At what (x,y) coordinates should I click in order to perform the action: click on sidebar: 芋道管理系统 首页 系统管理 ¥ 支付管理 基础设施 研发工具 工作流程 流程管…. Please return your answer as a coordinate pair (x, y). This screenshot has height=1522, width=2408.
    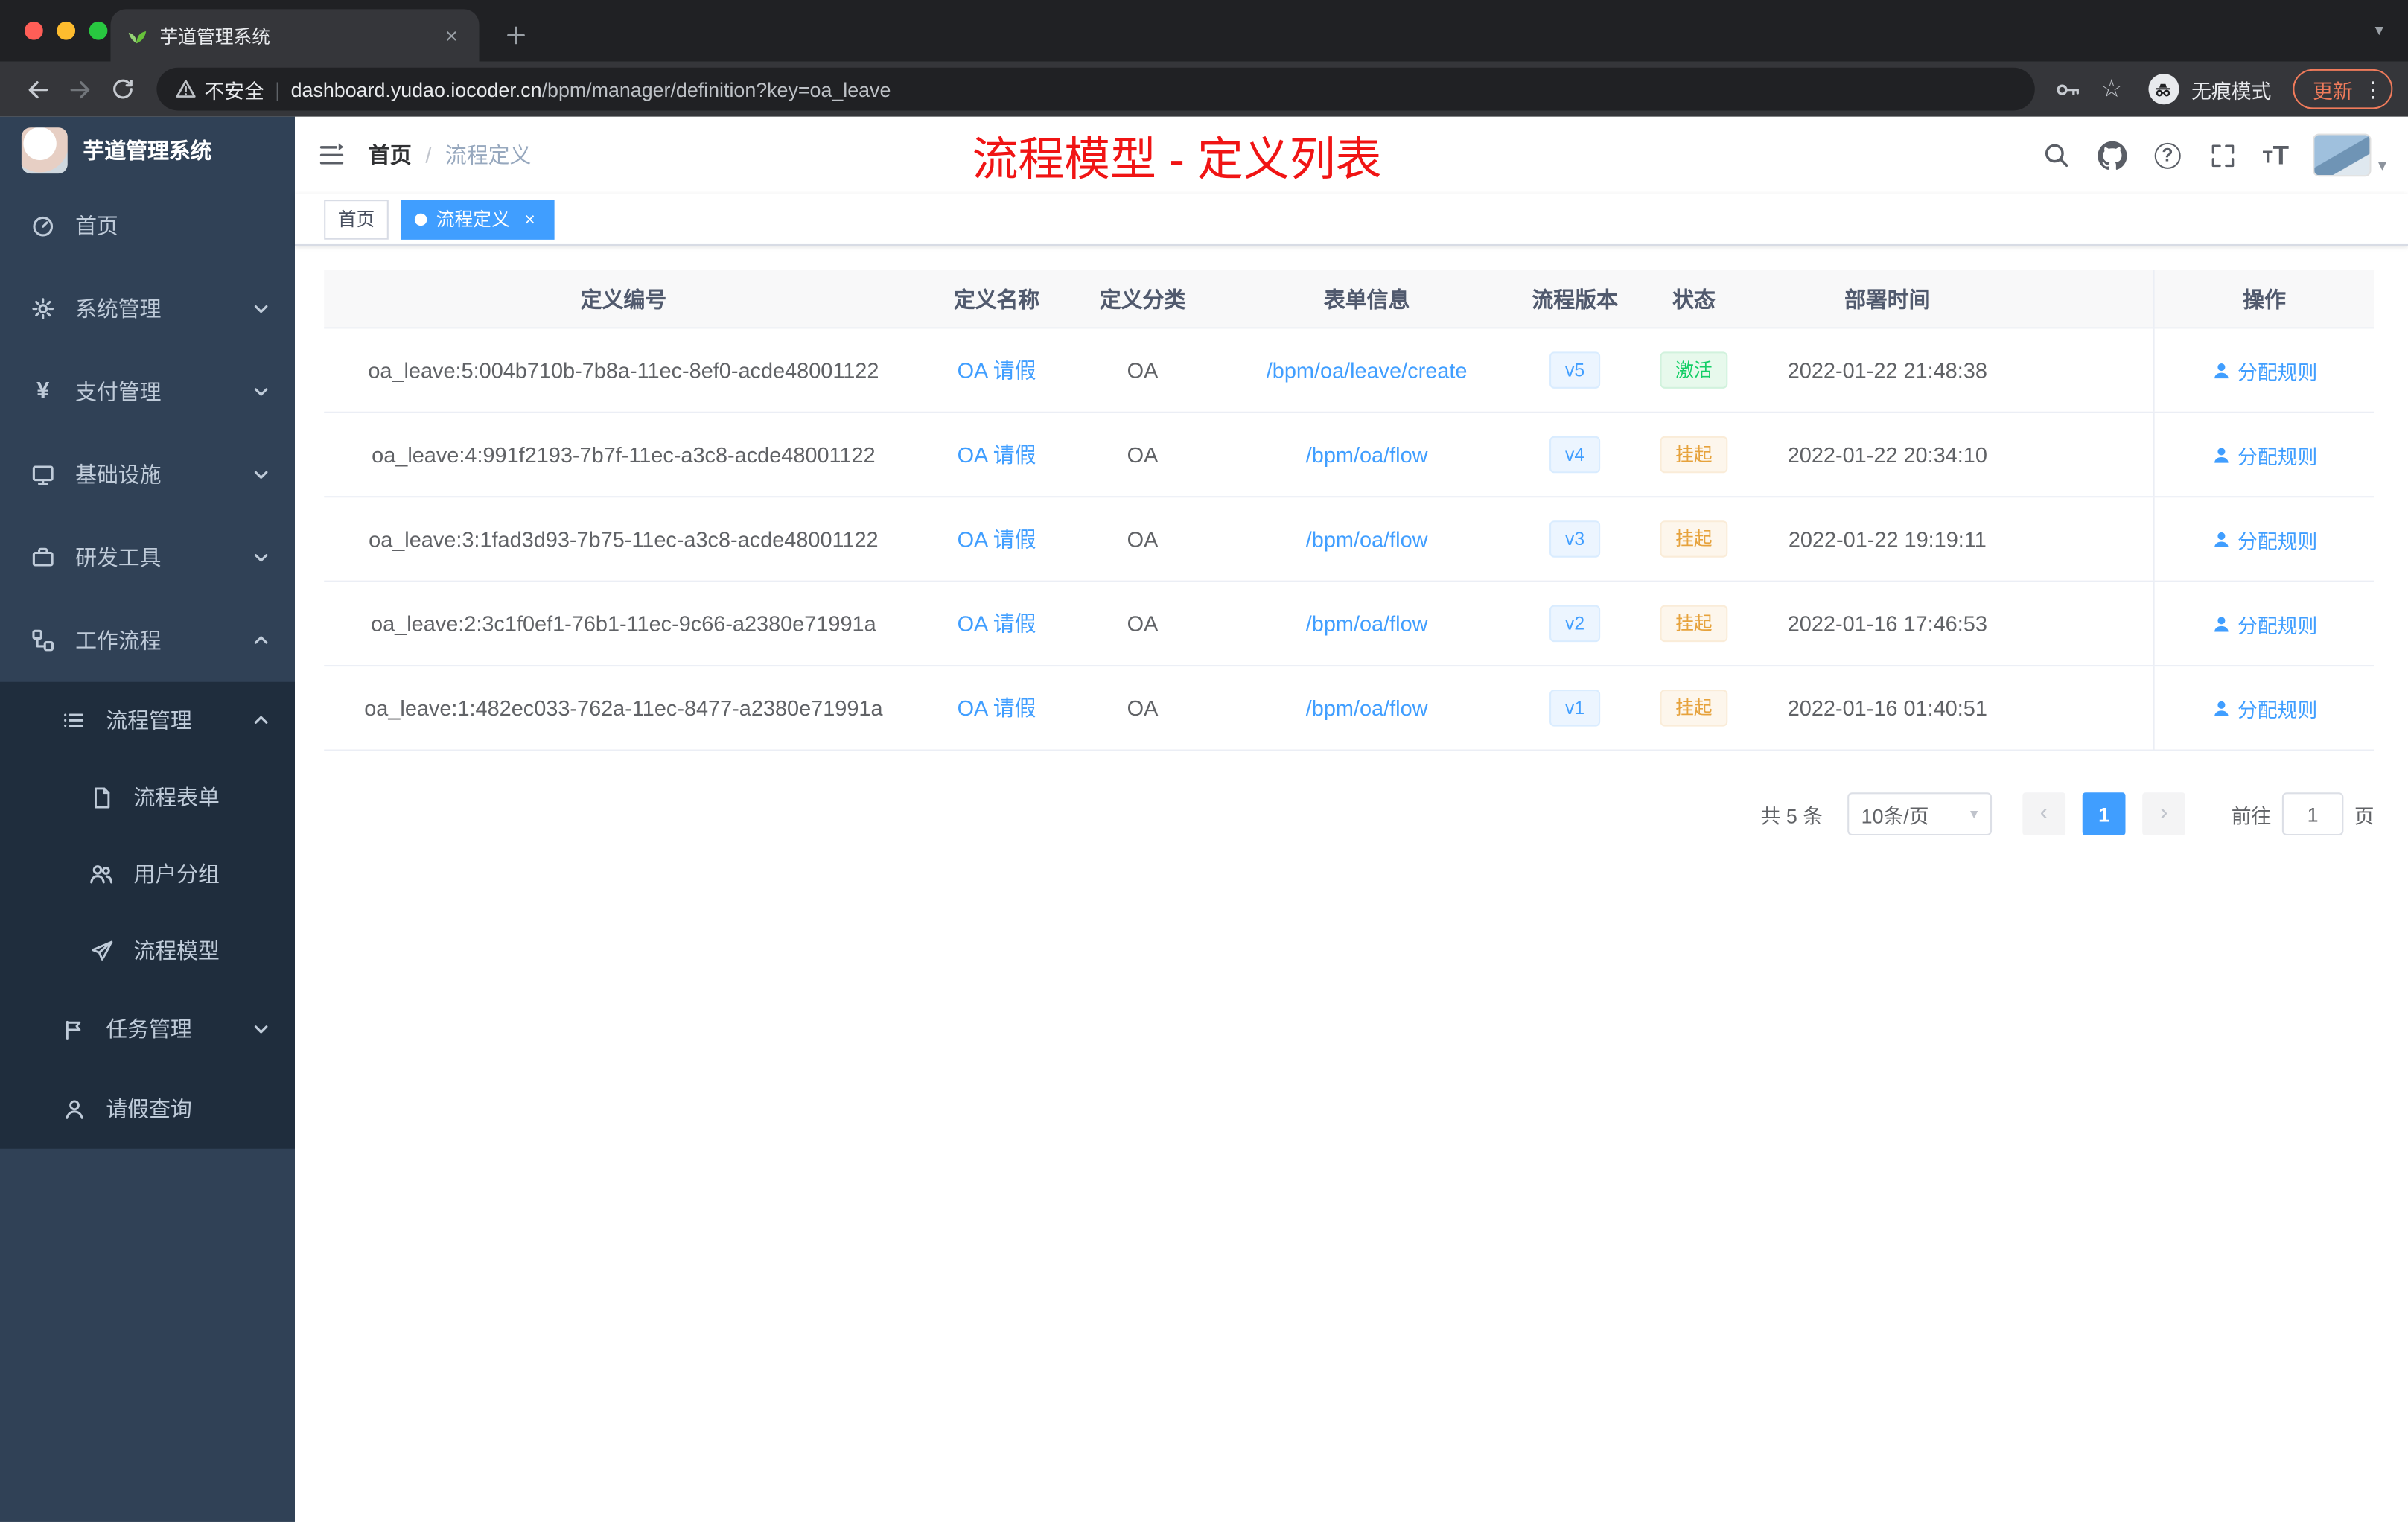
    Looking at the image, I should click on (147, 819).